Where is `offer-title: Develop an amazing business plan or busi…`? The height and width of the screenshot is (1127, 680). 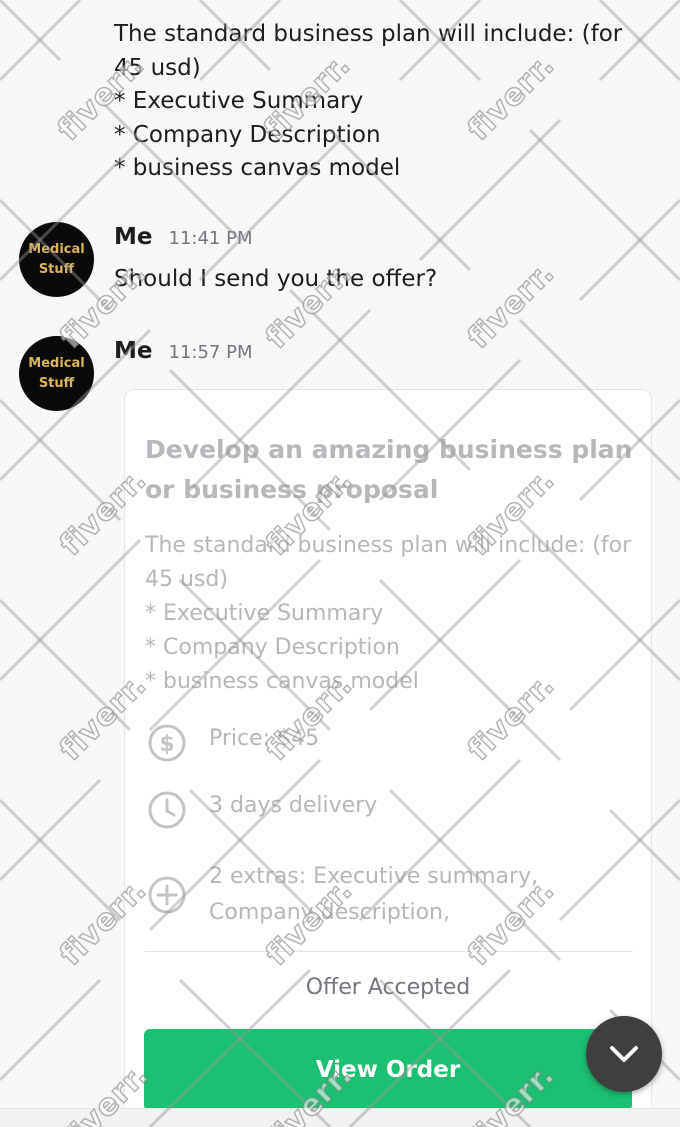 offer-title: Develop an amazing business plan or busi… is located at coordinates (389, 469).